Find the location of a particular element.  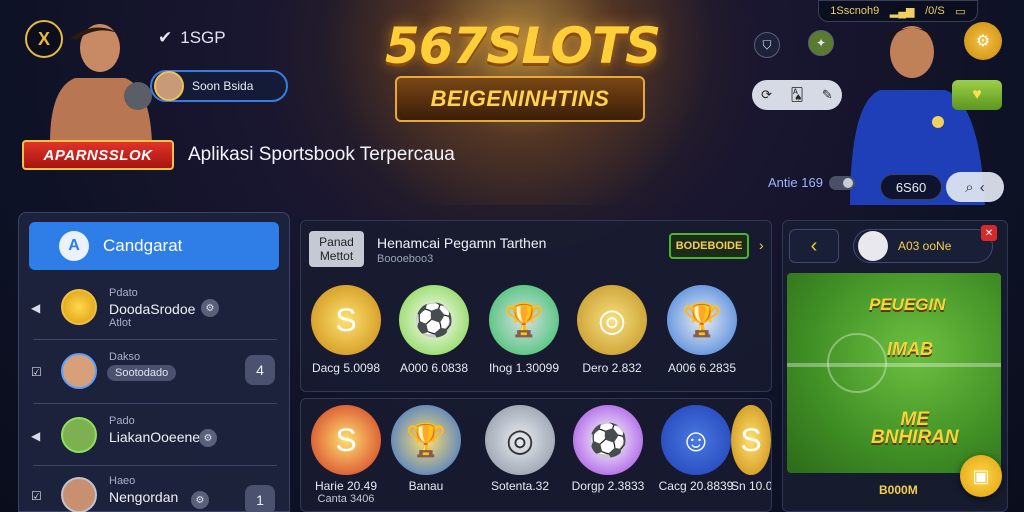

count-badge: 1 is located at coordinates (260, 498).